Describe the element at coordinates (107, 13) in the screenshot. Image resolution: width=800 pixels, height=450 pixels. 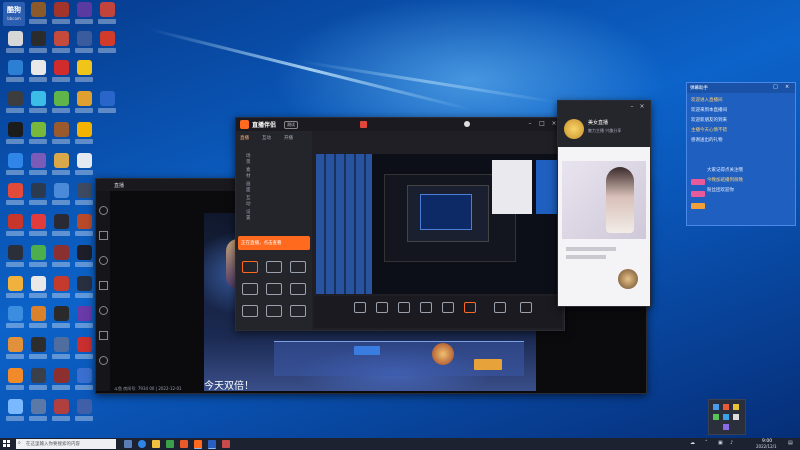
I see `red-app-icon` at that location.